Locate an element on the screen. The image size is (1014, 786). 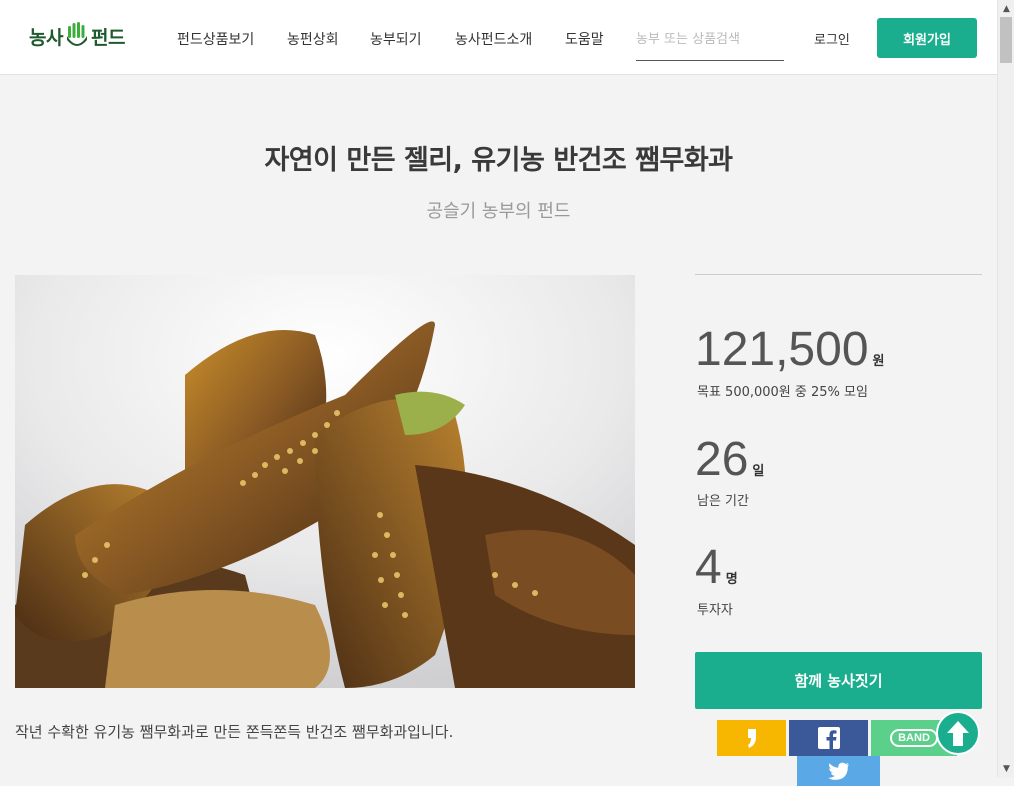
nav-item-about: 농사펀드소개 is located at coordinates (493, 39).